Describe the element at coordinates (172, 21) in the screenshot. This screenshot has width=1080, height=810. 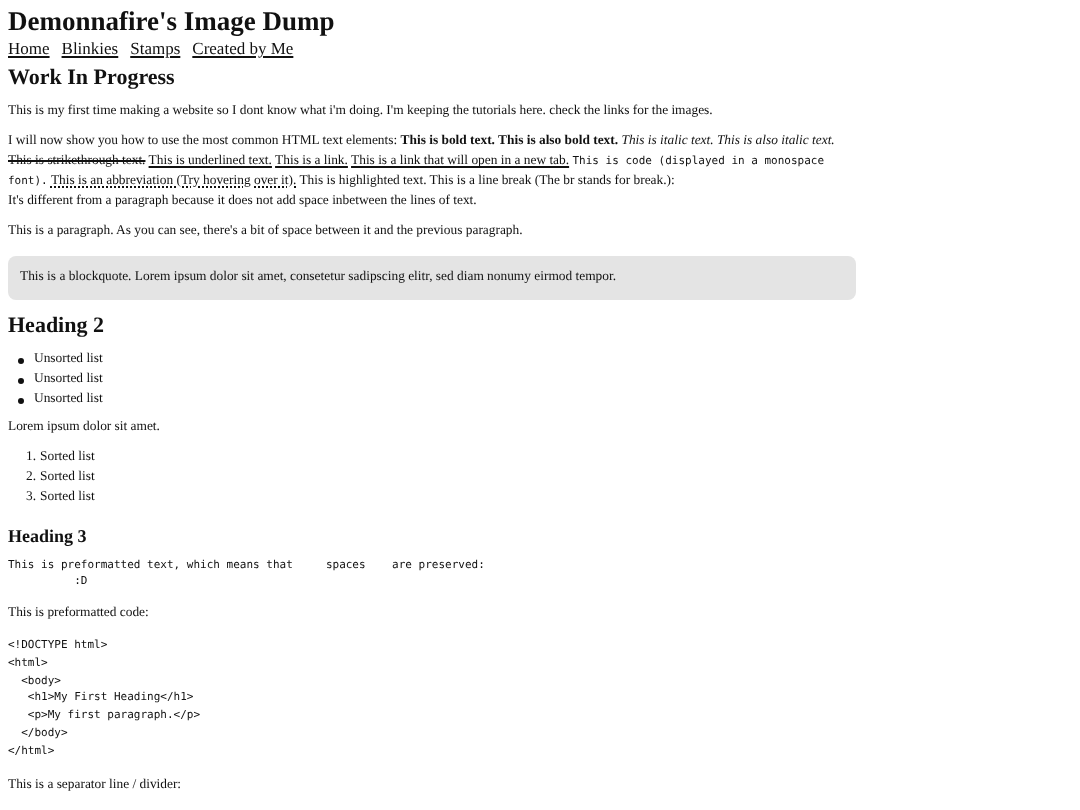
I see `site-title: Demonnafire's Image Dump` at that location.